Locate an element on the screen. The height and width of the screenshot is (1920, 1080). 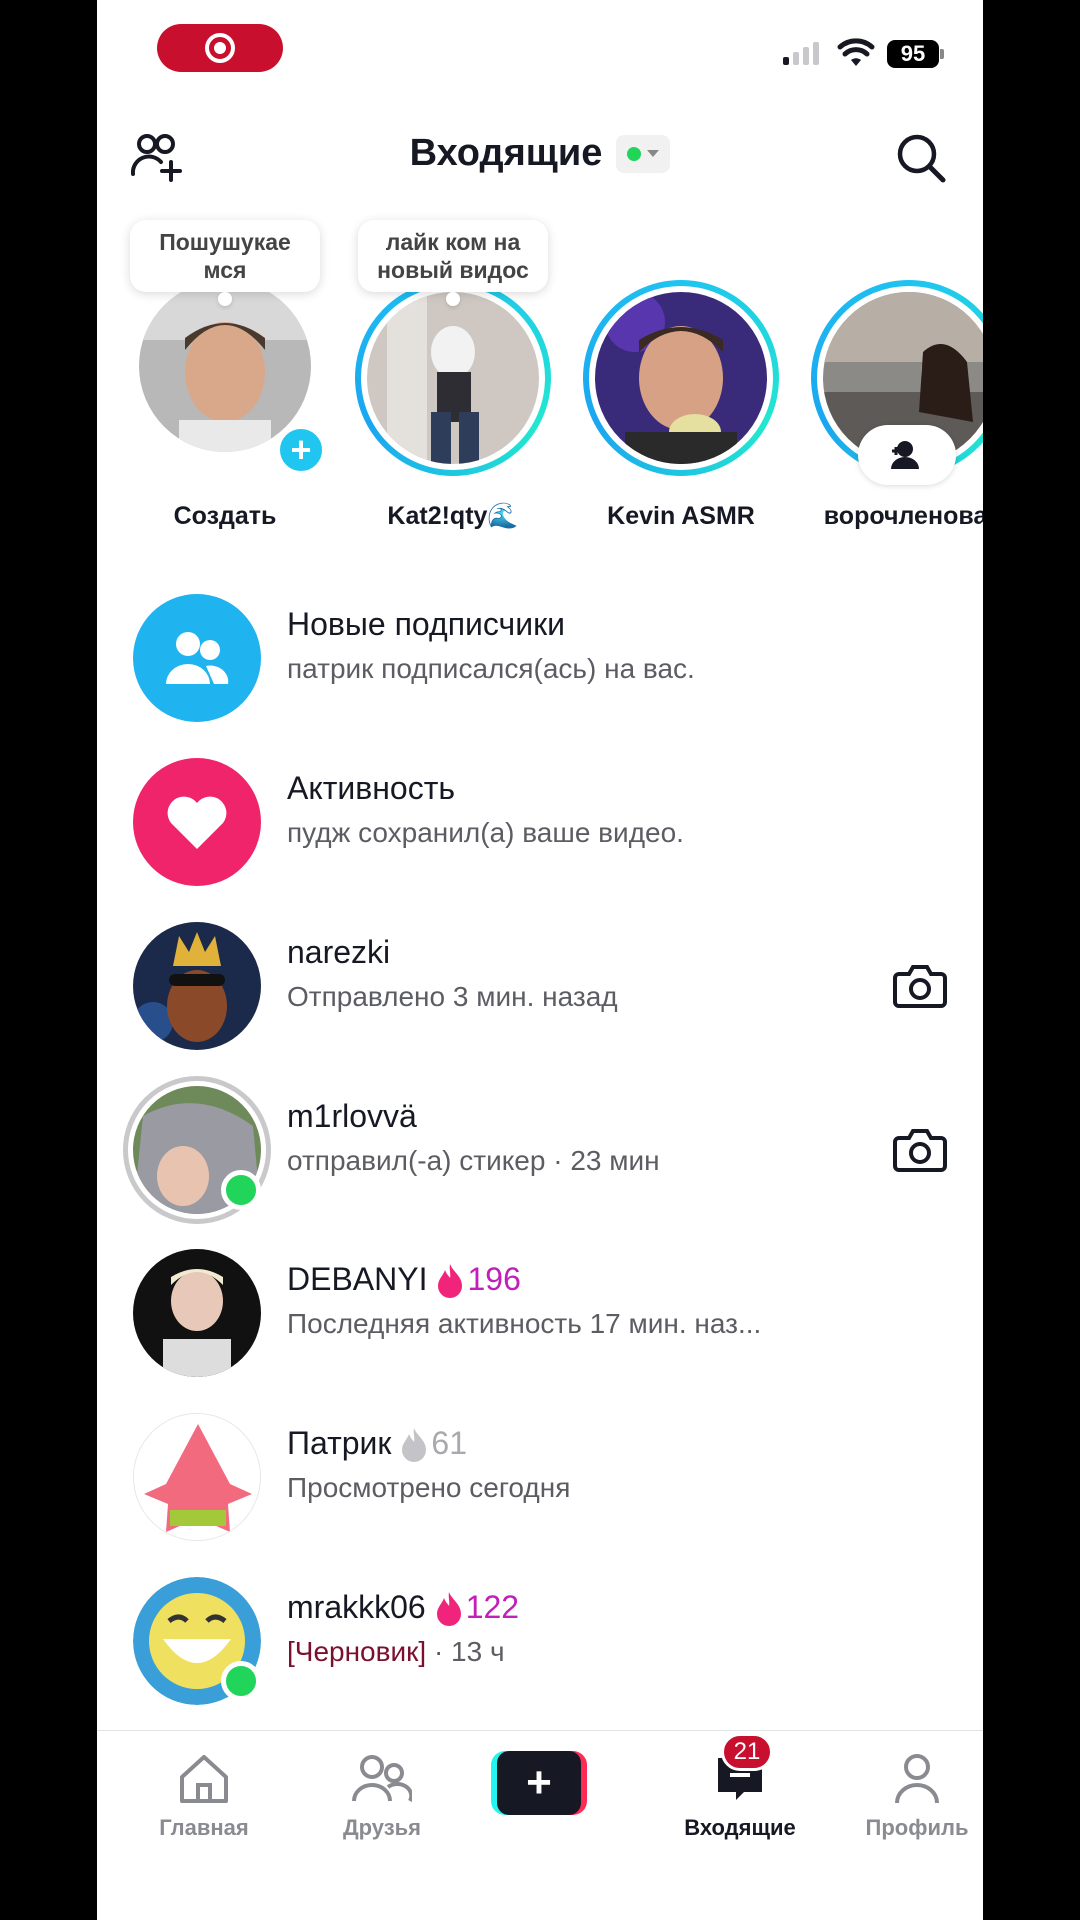
tab-label: Друзья is located at coordinates (382, 1827).